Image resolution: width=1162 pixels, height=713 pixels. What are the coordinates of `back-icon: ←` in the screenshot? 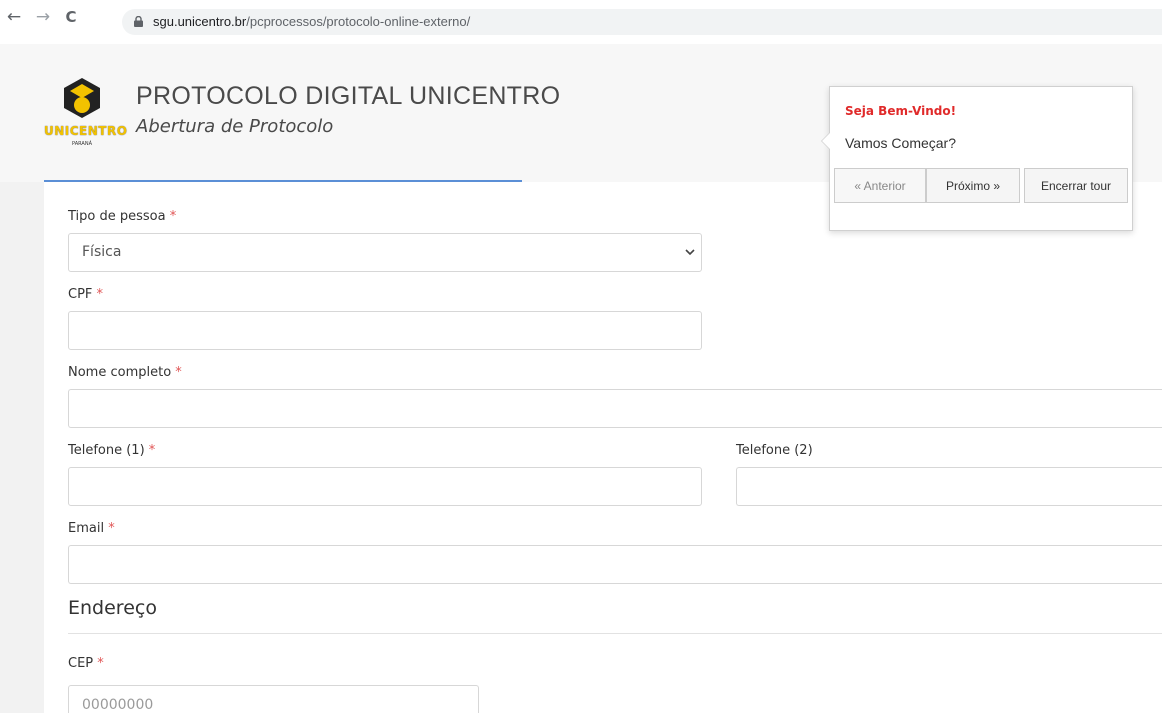 It's located at (14, 17).